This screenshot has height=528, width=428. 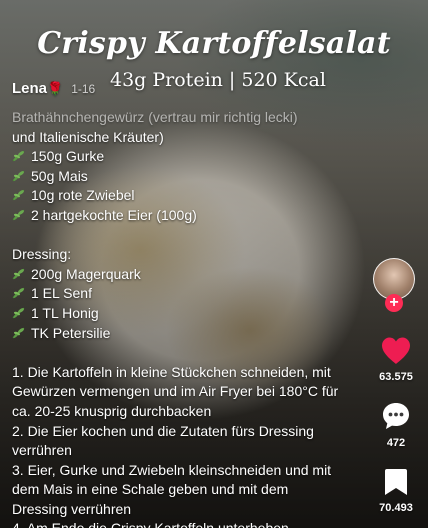 I want to click on like-button: 63.575, so click(x=396, y=359).